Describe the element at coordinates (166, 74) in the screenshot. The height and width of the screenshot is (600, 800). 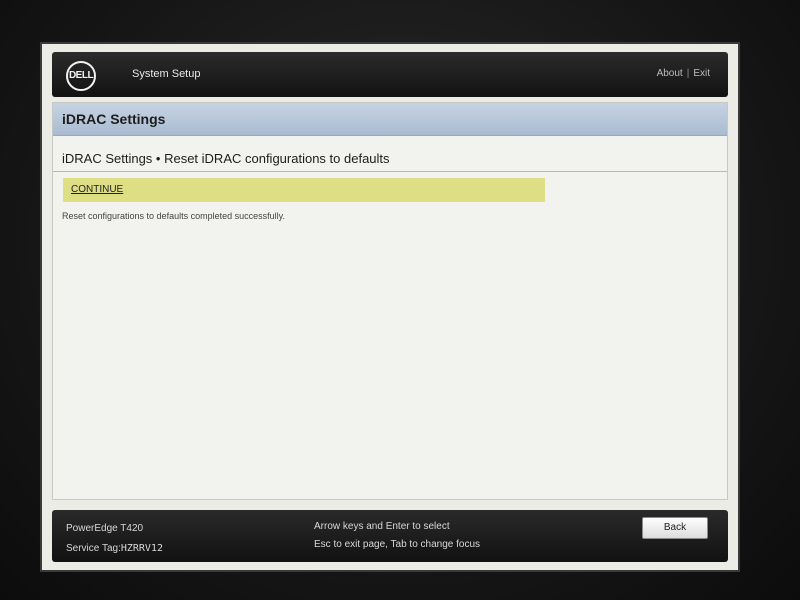
I see `app-title: System Setup` at that location.